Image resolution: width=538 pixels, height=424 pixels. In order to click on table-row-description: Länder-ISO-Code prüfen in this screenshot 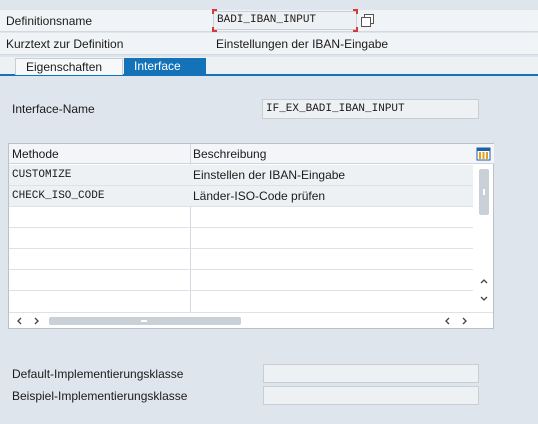, I will do `click(331, 196)`.